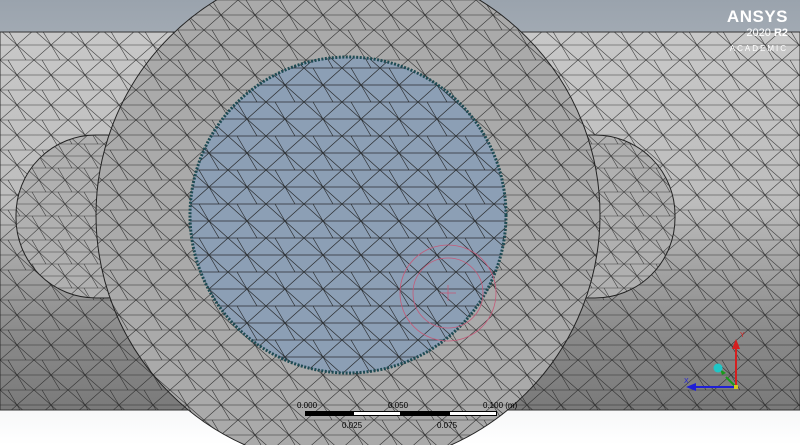  What do you see at coordinates (780, 33) in the screenshot?
I see `logo-version-release: R2` at bounding box center [780, 33].